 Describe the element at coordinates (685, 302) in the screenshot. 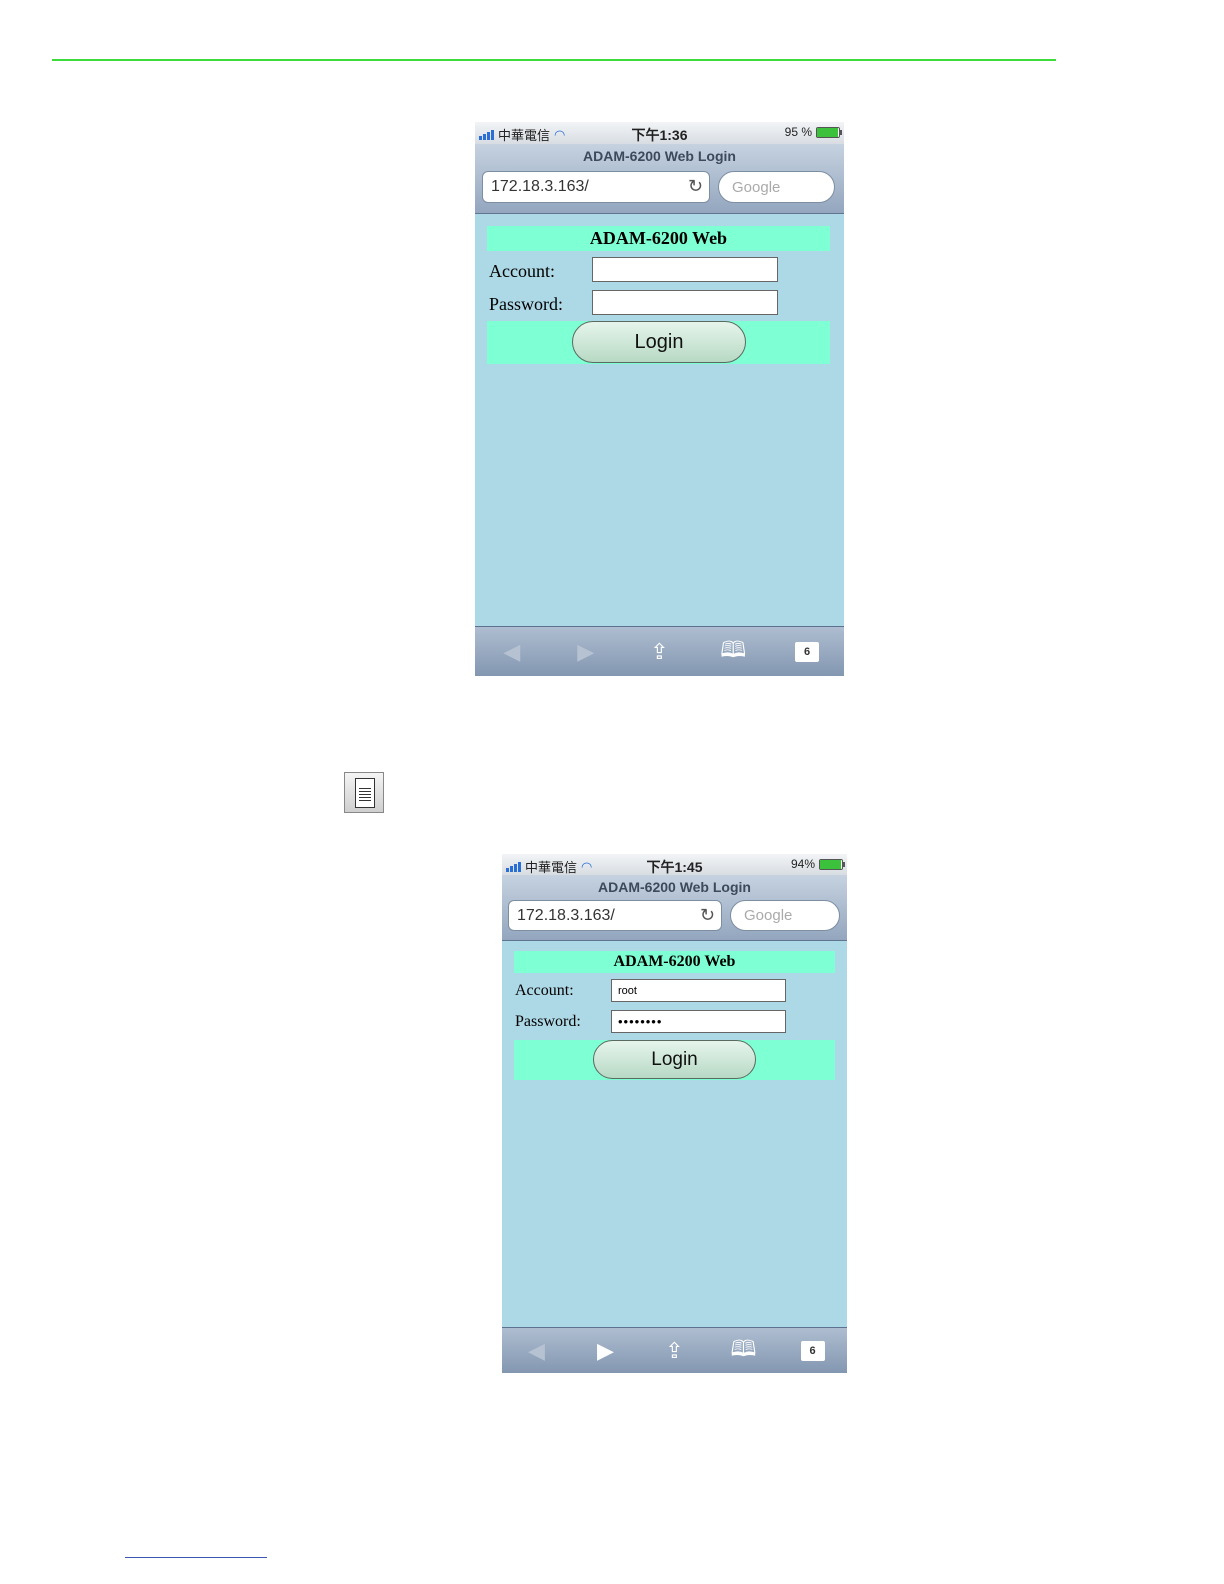

I see `password-field` at that location.